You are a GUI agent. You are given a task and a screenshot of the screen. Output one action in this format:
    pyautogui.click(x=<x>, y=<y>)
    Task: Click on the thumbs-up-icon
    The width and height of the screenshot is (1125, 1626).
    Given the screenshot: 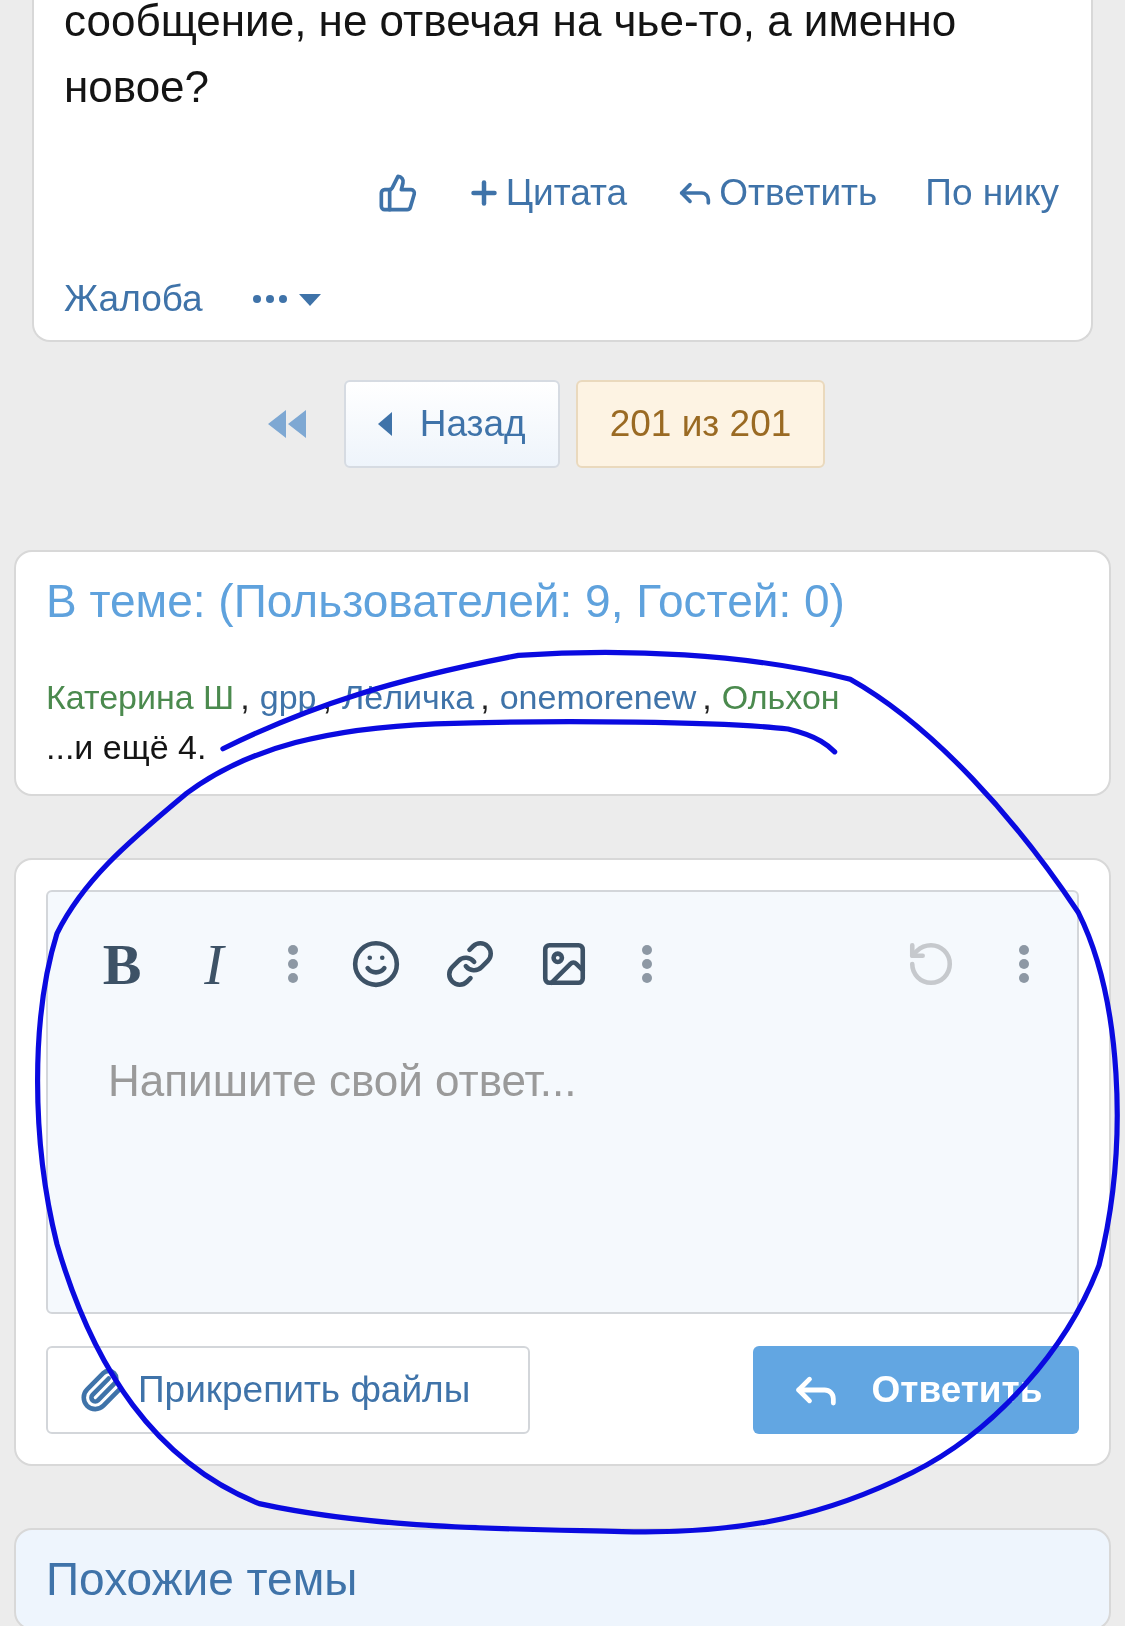 What is the action you would take?
    pyautogui.click(x=397, y=193)
    